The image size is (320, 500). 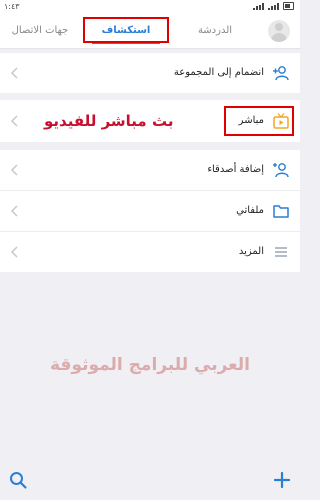 I want to click on live-video-annotation: بث مباشر للفيديو, so click(x=109, y=121).